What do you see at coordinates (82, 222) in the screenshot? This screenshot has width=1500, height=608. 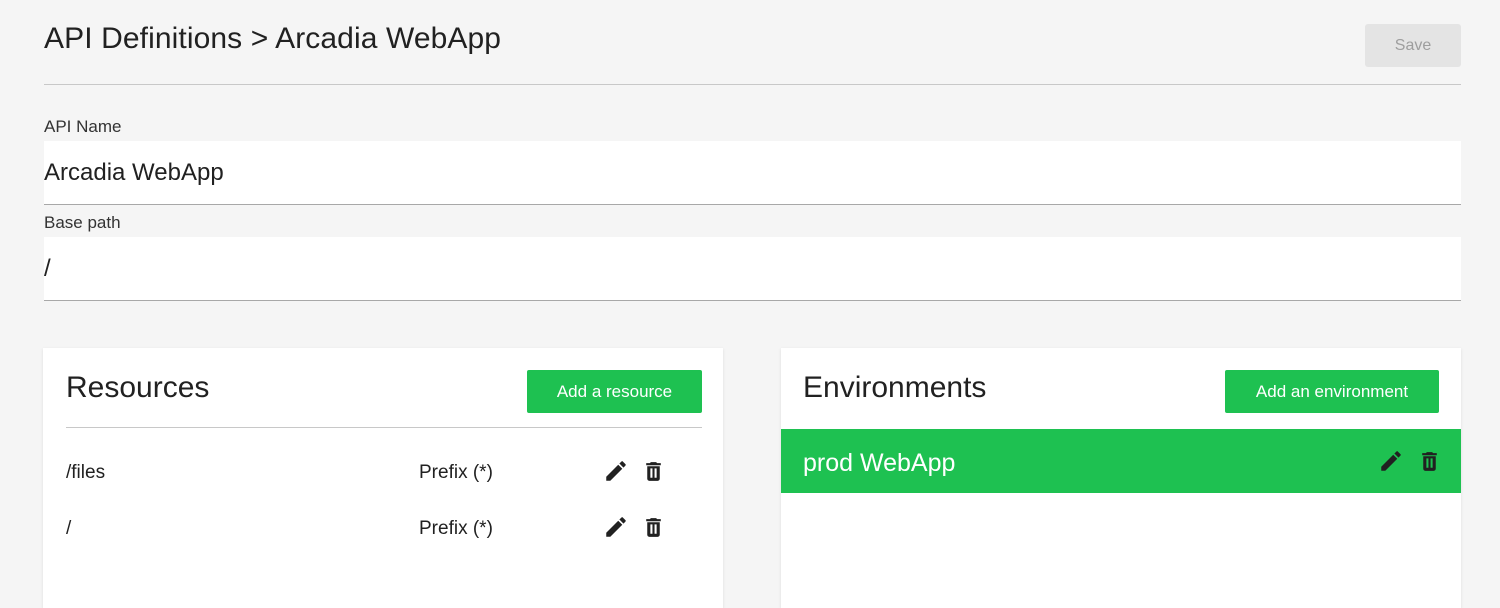 I see `base-path-label: Base path` at bounding box center [82, 222].